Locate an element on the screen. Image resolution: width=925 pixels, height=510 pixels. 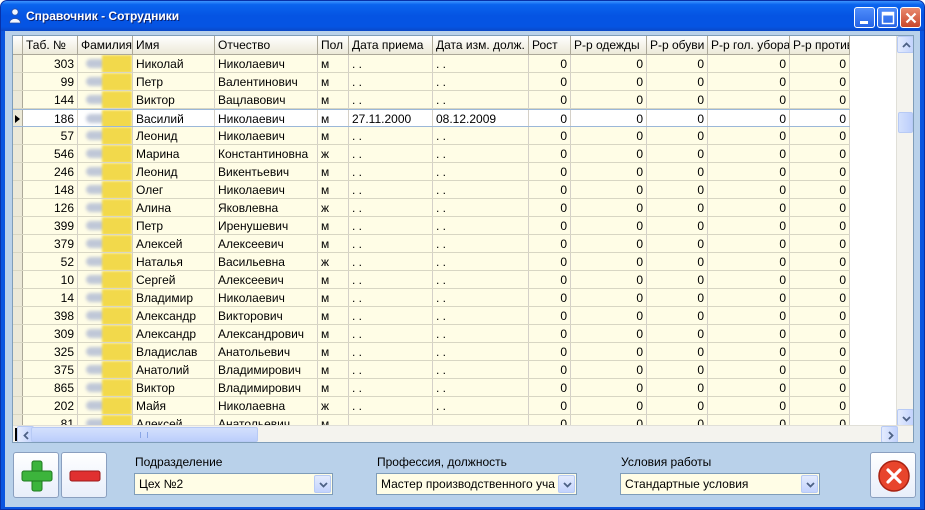
cell-name: Майя is located at coordinates (174, 405).